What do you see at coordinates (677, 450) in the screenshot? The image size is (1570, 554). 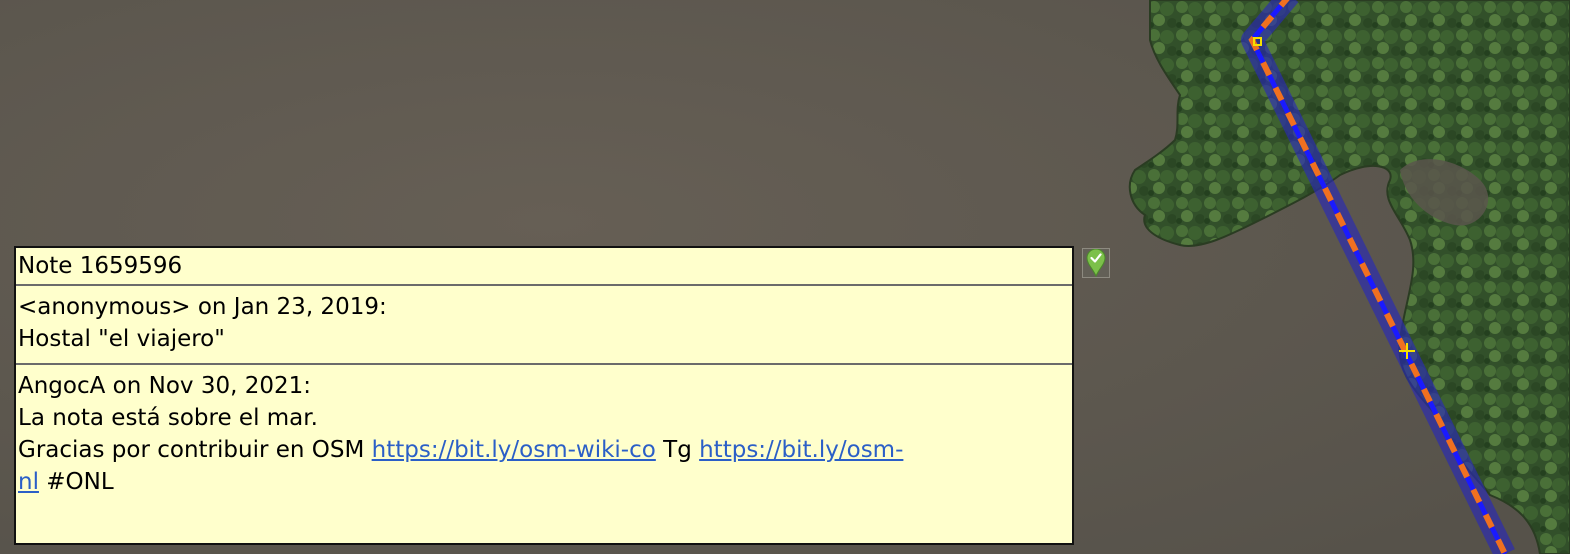 I see `comment-text-between: Tg` at bounding box center [677, 450].